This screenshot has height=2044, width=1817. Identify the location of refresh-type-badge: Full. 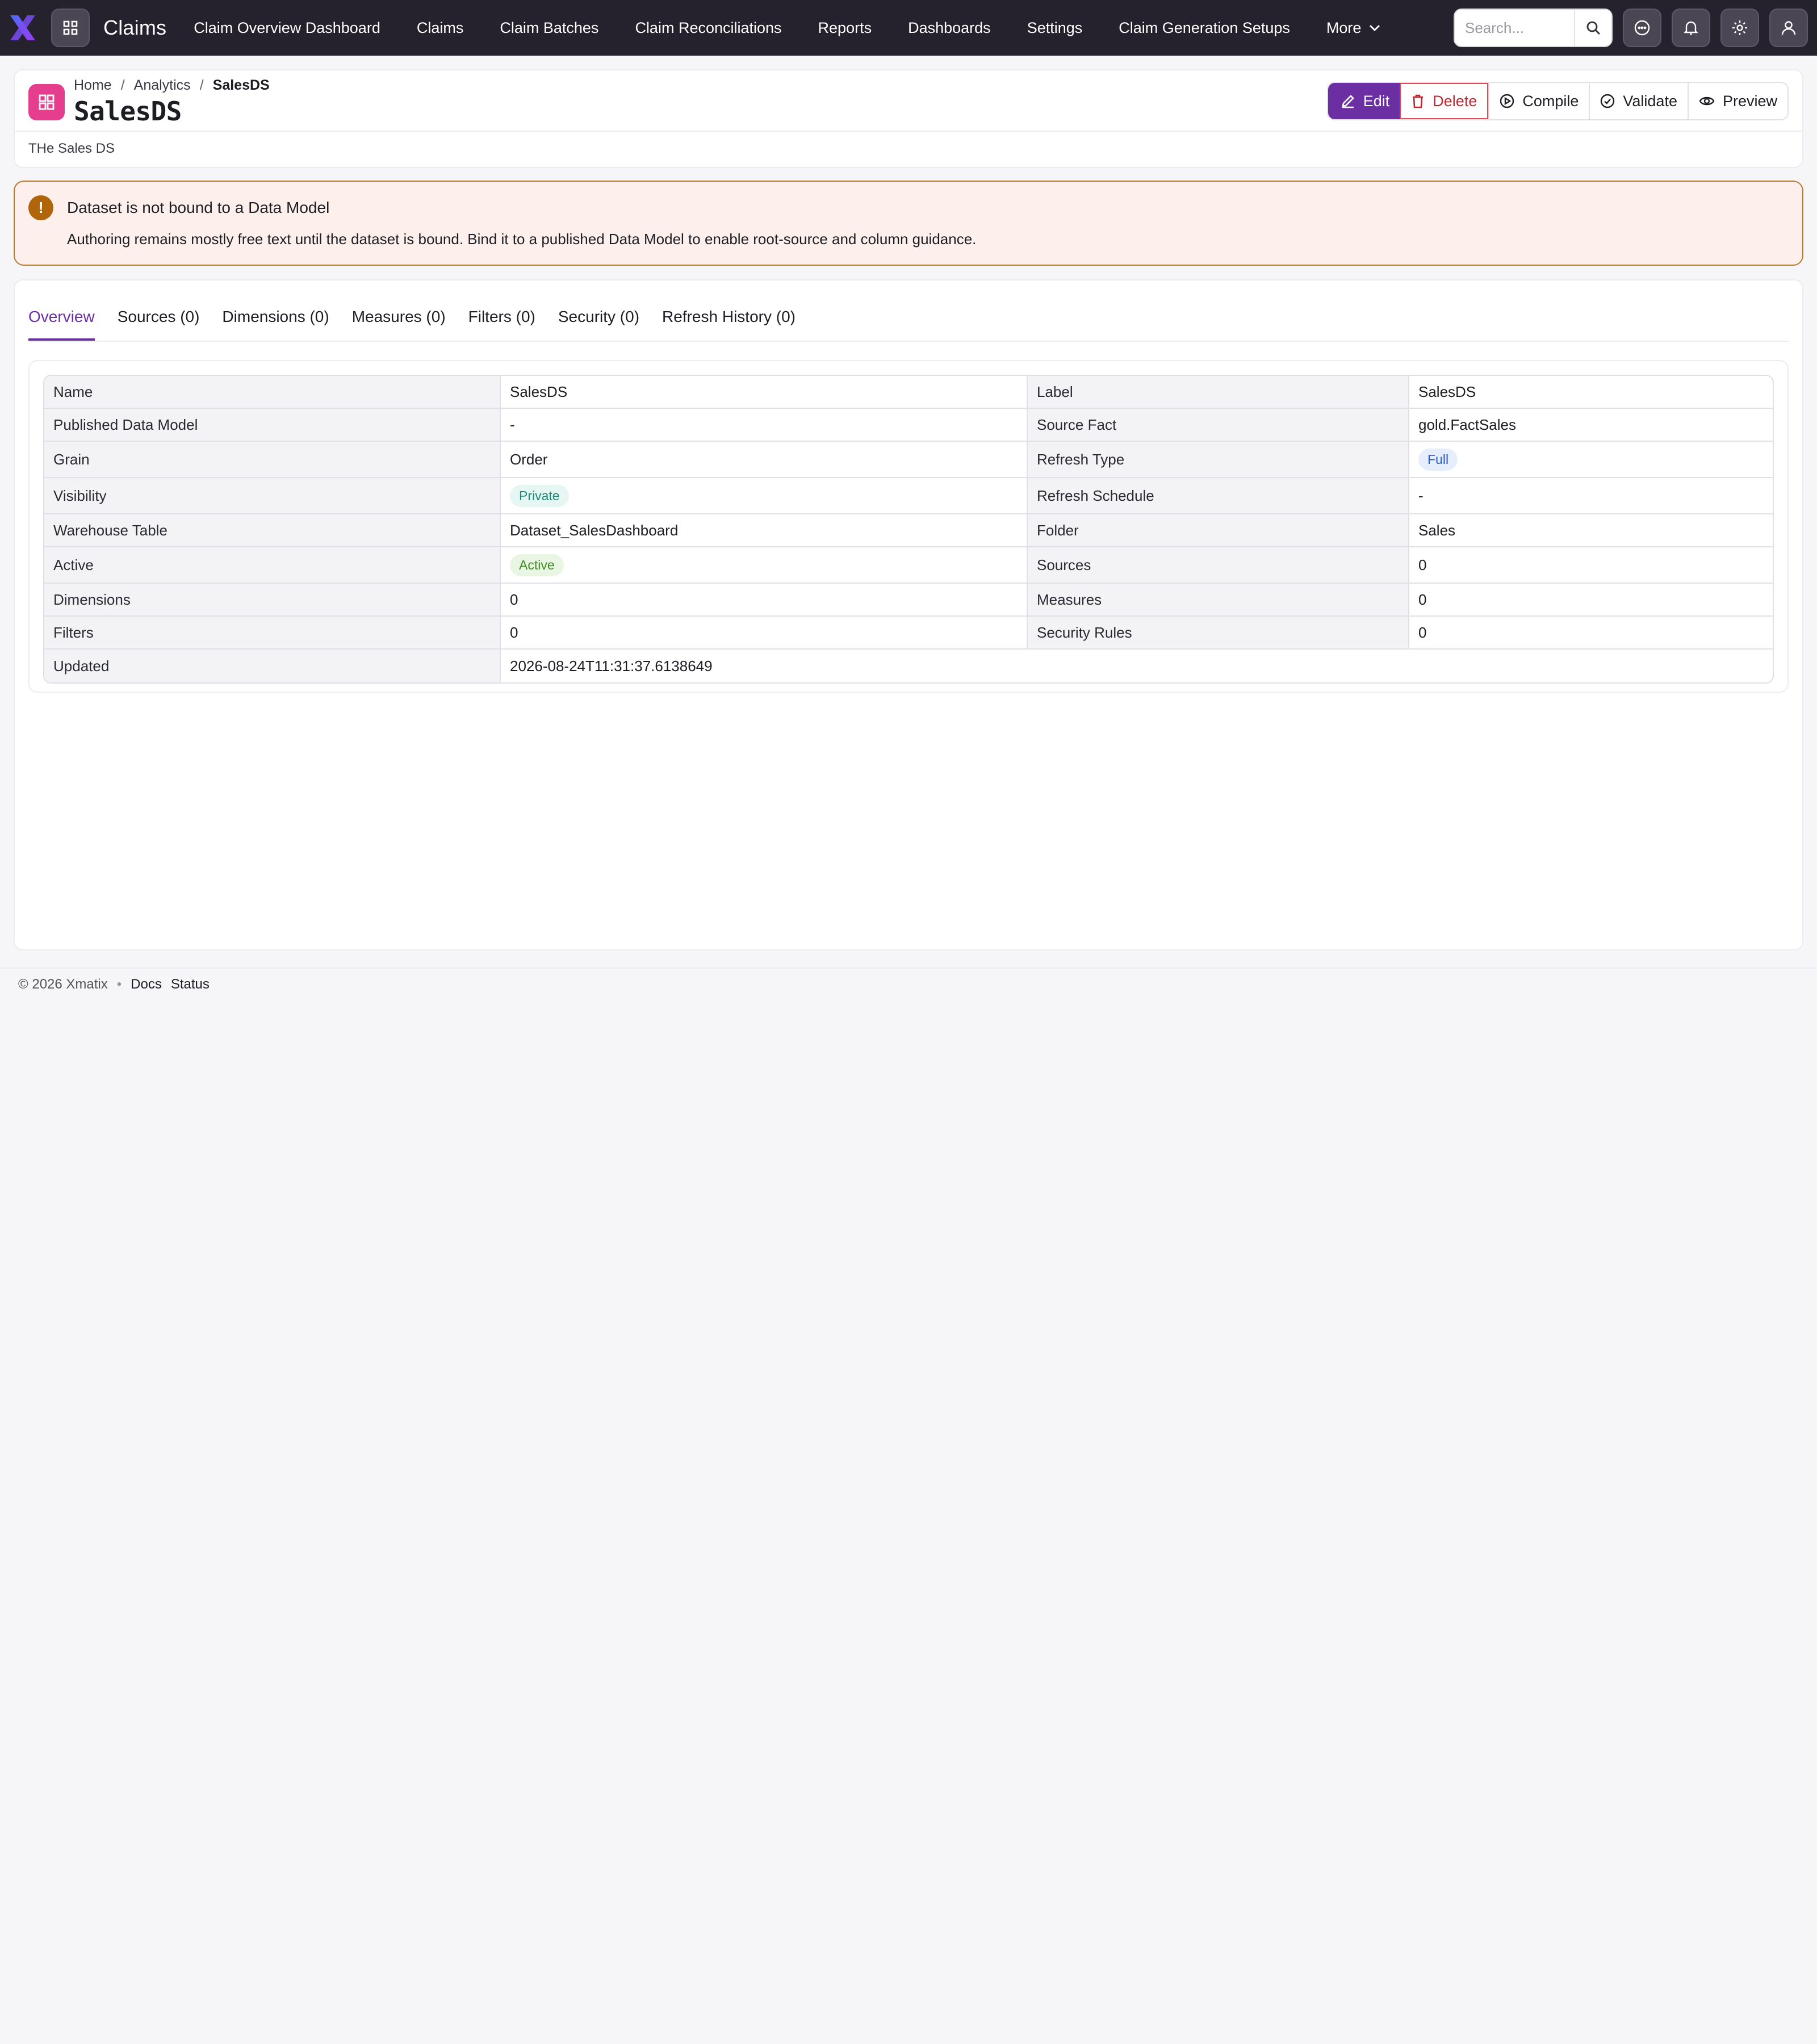
(1438, 459).